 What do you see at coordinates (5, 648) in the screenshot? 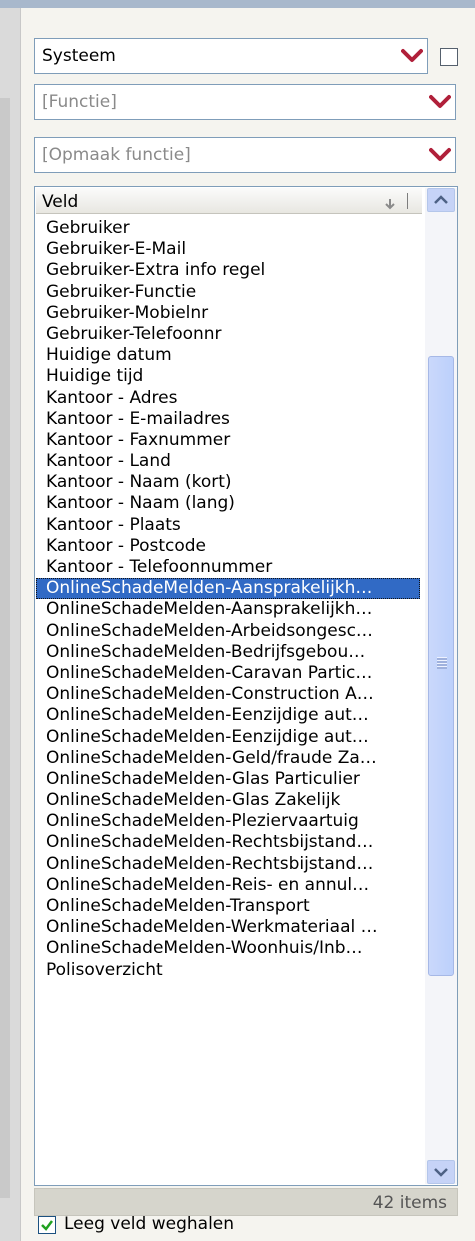
I see `left-pane-shadow` at bounding box center [5, 648].